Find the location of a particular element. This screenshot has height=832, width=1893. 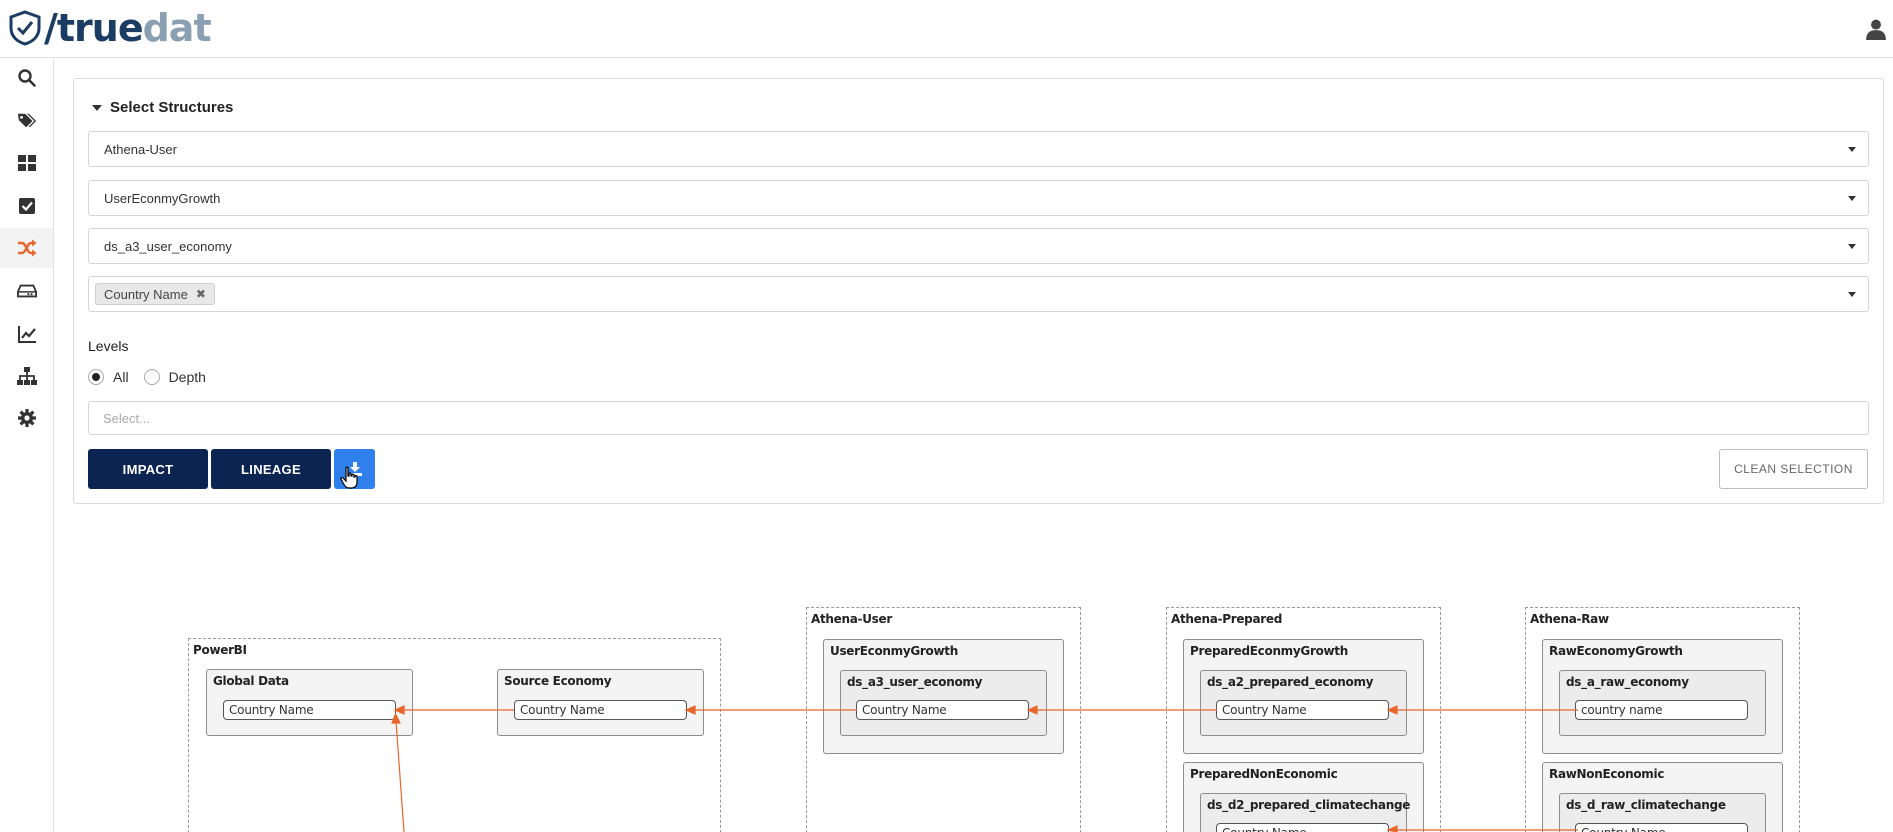

node-ds-a-raw-economy: ds_a_raw_economy country name is located at coordinates (1662, 703).